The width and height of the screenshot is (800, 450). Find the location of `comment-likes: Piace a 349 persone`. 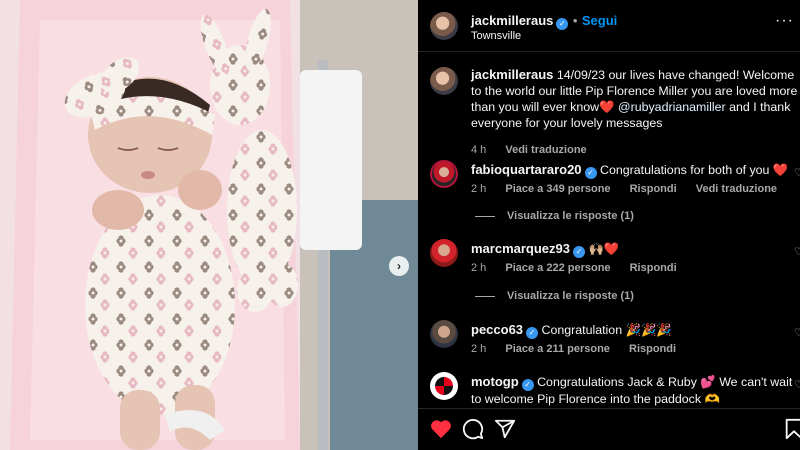

comment-likes: Piace a 349 persone is located at coordinates (557, 189).